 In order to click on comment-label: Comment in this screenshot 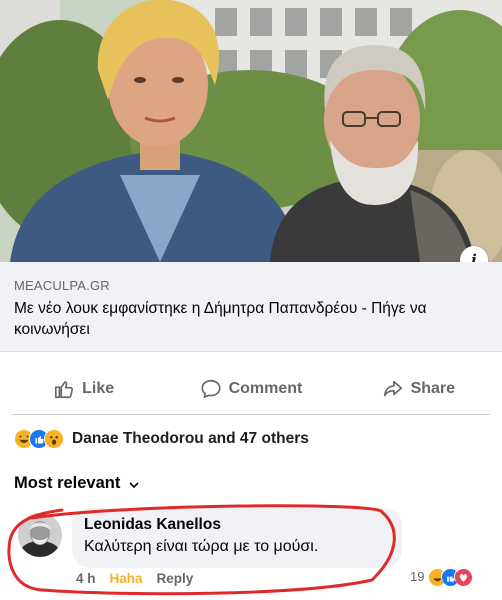, I will do `click(265, 388)`.